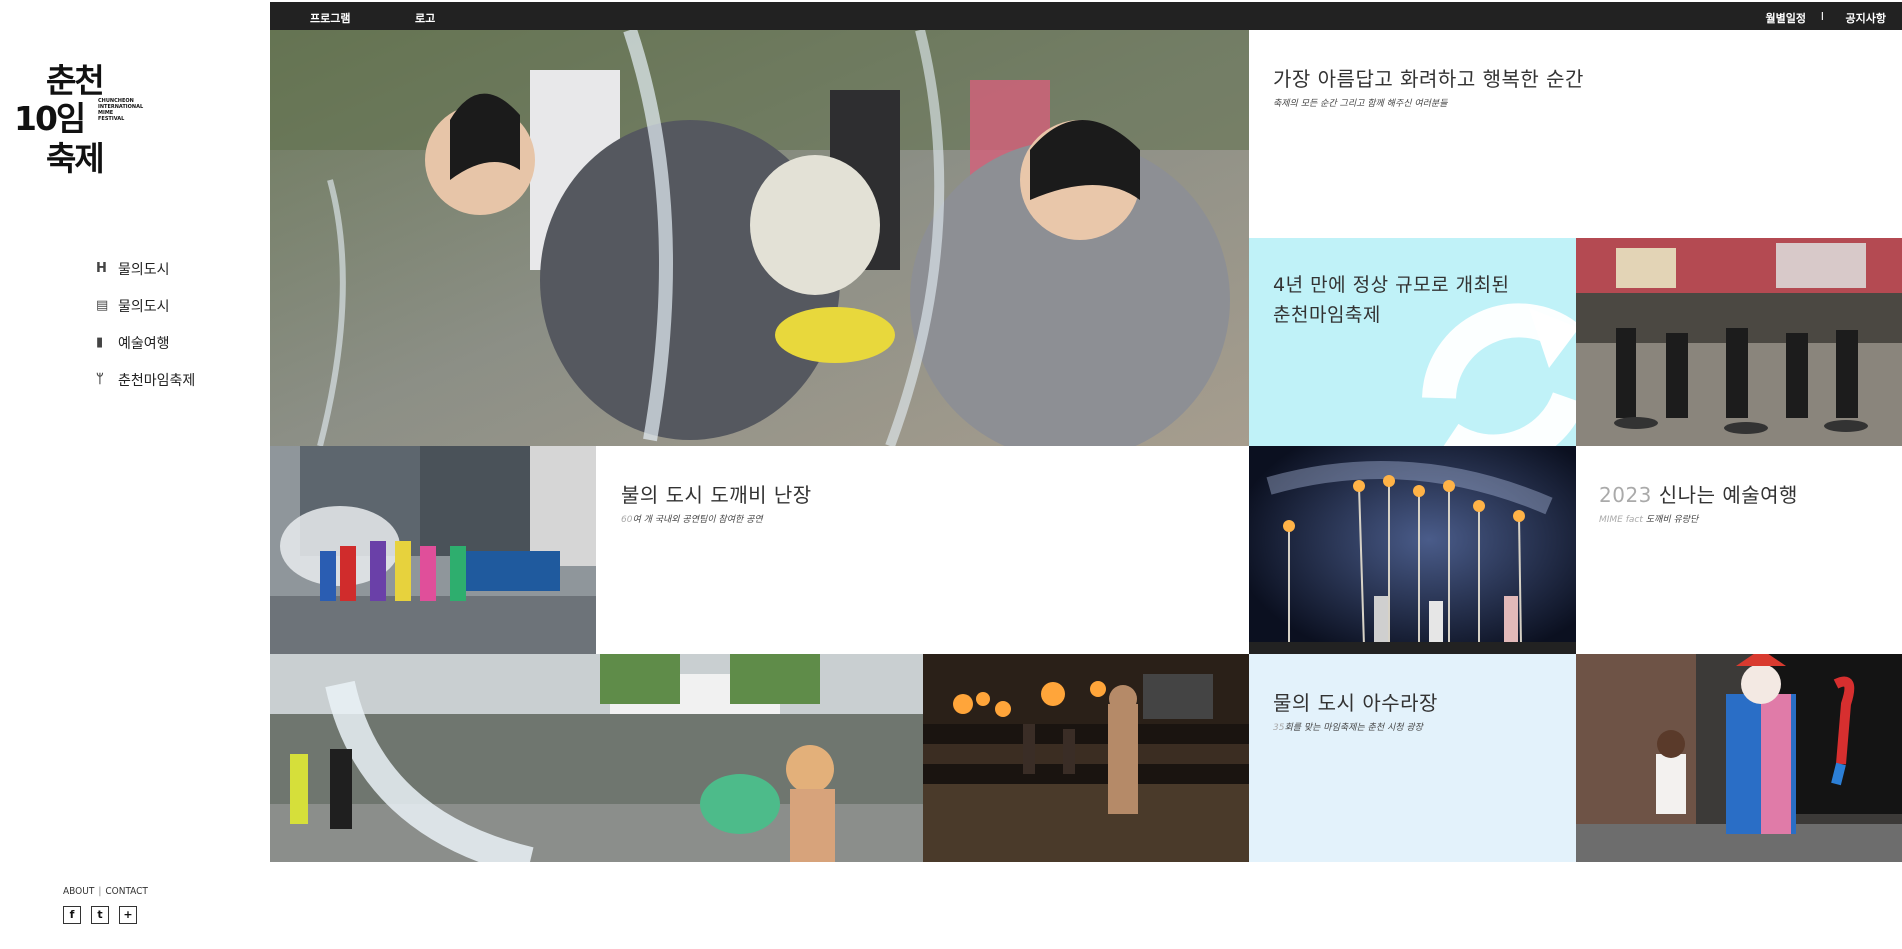 Image resolution: width=1902 pixels, height=949 pixels. I want to click on twitter-icon: t, so click(100, 915).